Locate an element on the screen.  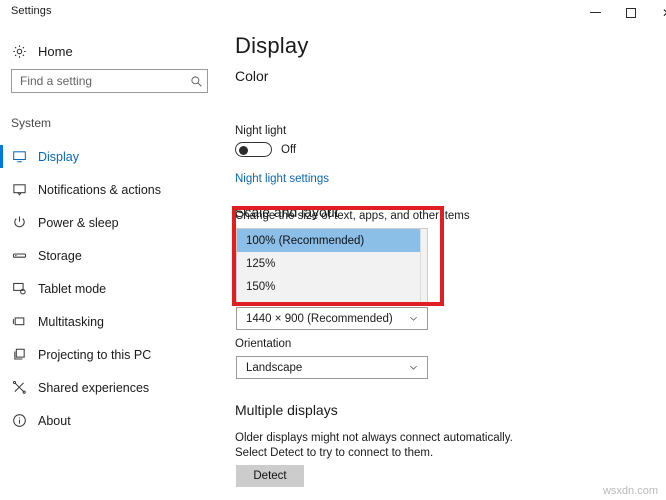
sidebar-group-label: System is located at coordinates (31, 123).